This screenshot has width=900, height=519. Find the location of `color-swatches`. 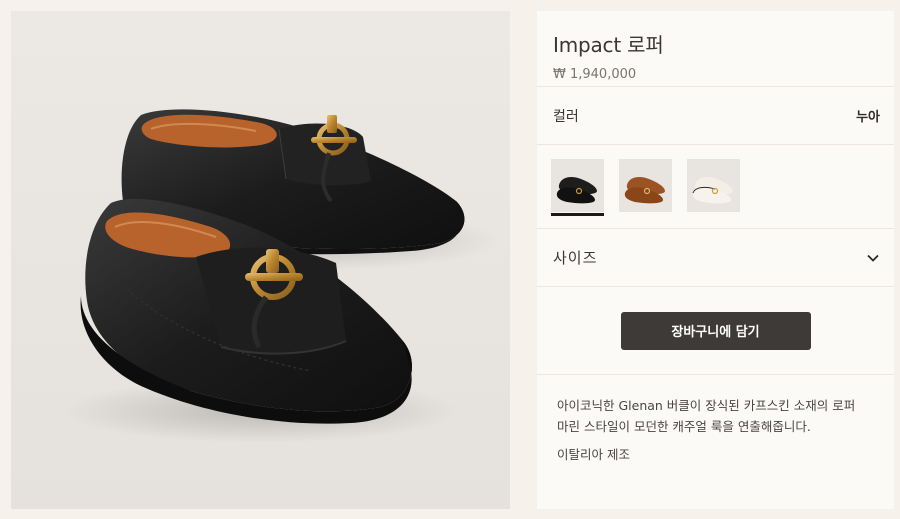

color-swatches is located at coordinates (715, 187).